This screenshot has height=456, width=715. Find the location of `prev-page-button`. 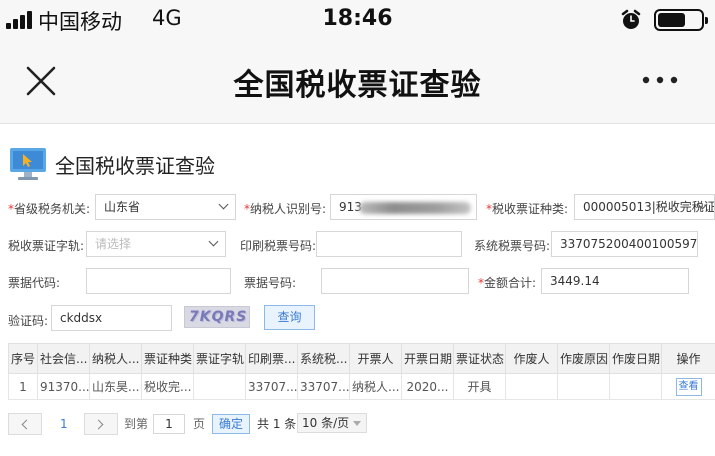

prev-page-button is located at coordinates (25, 424).